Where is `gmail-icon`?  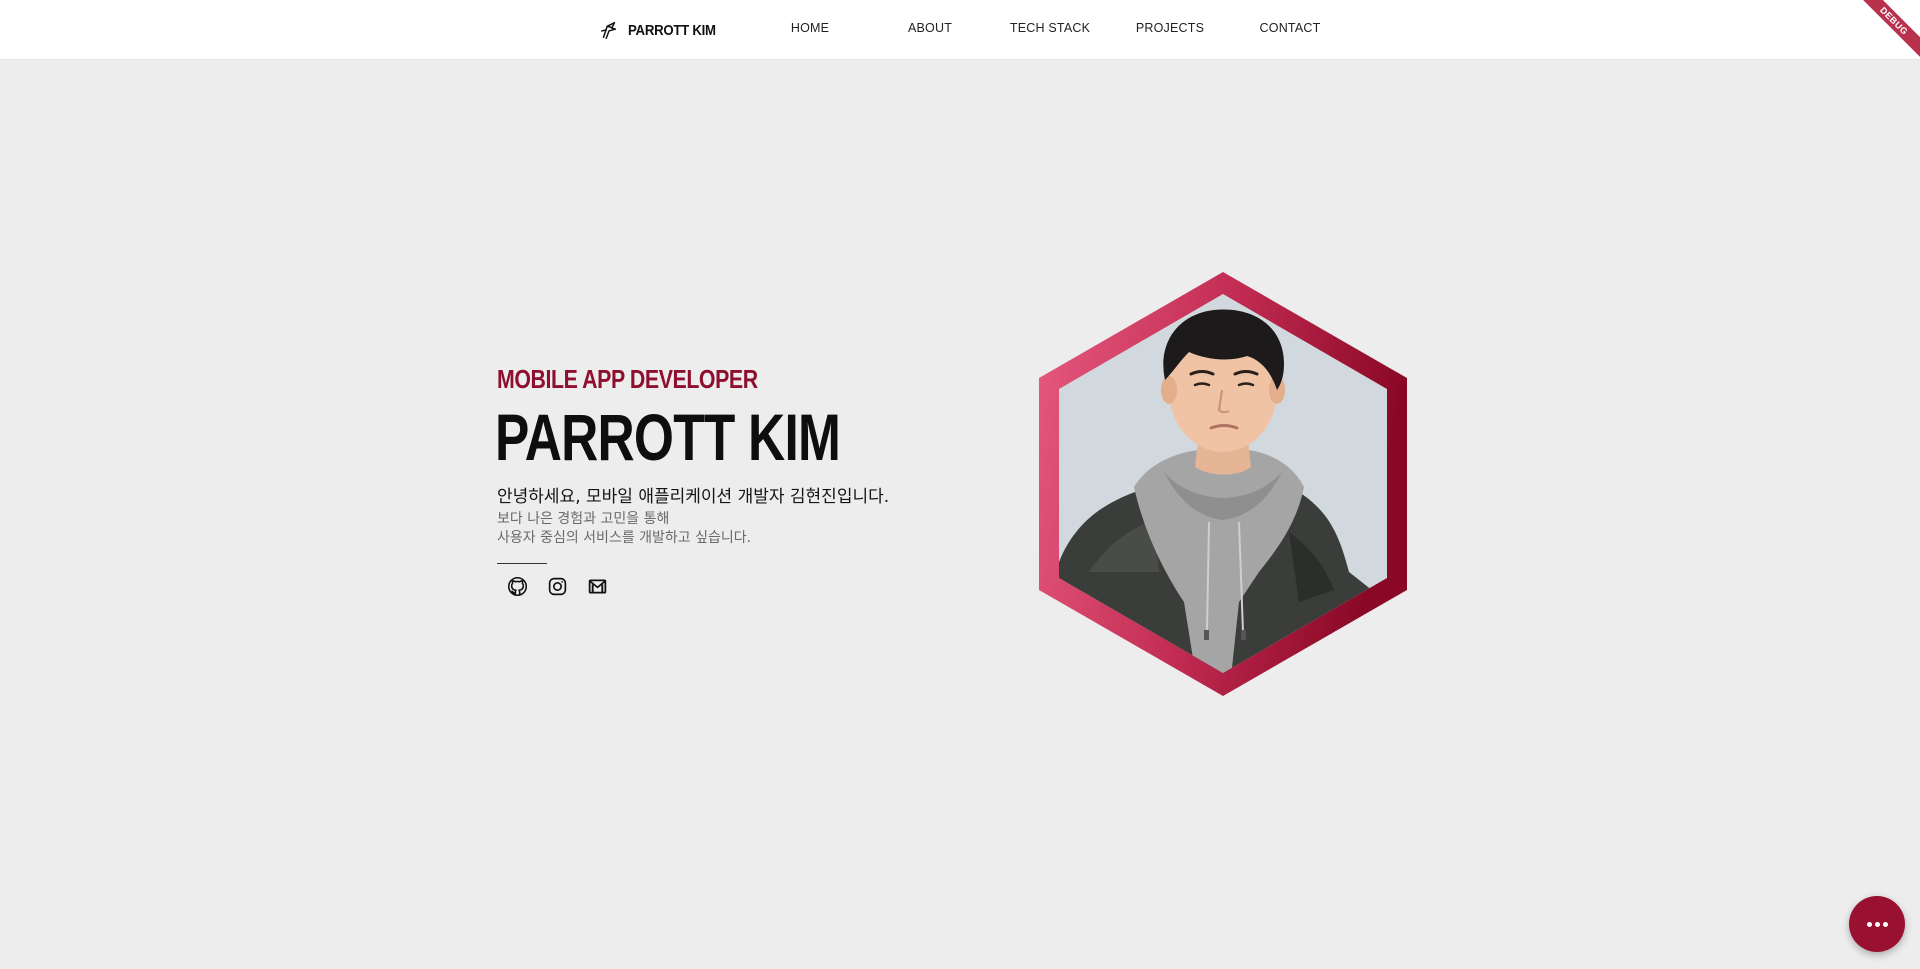 gmail-icon is located at coordinates (597, 586).